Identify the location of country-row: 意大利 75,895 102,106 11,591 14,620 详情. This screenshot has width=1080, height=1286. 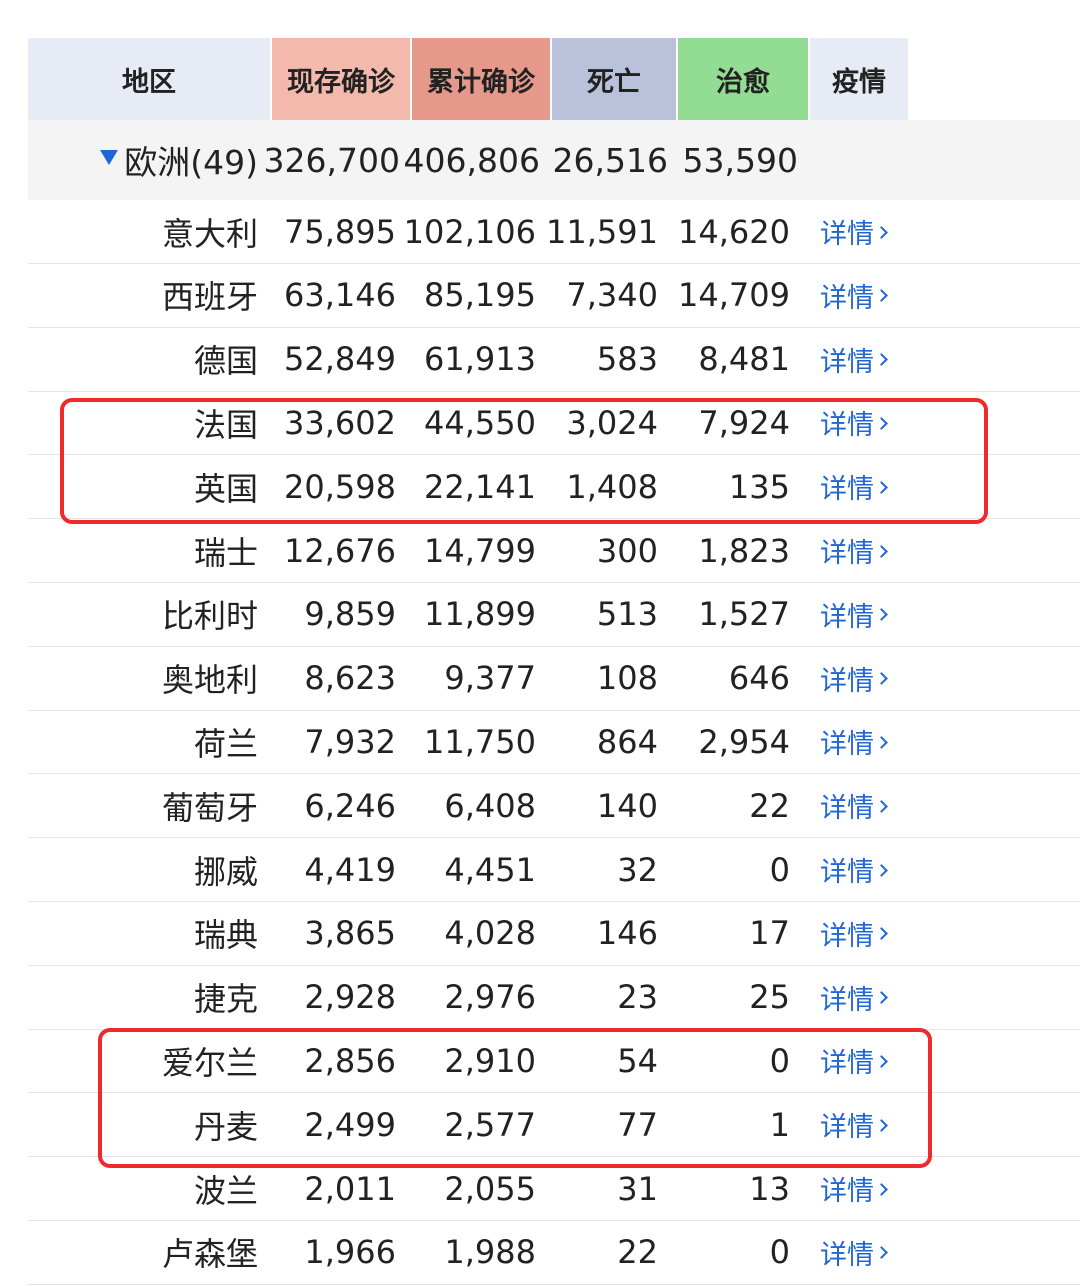
(554, 232).